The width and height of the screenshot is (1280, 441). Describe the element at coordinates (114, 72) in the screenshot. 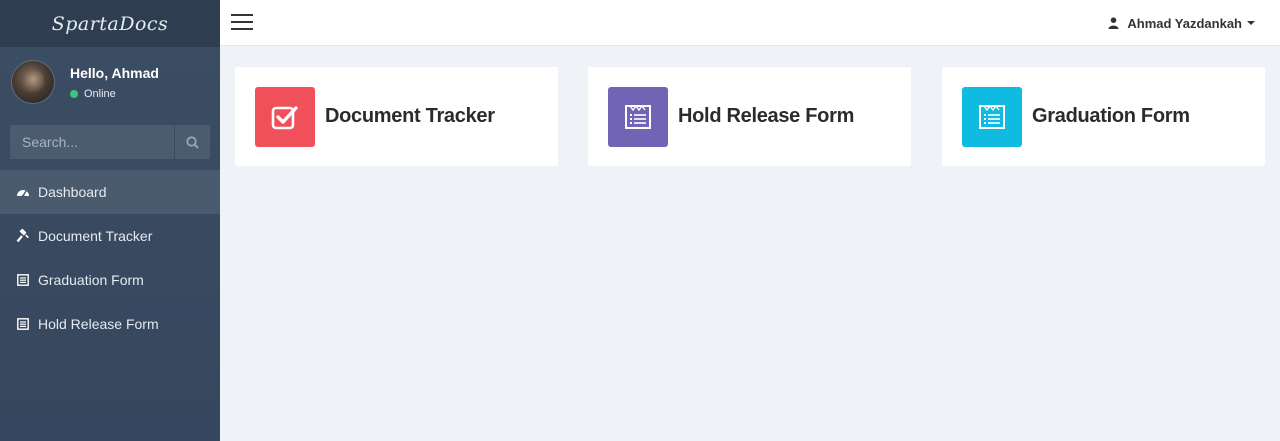

I see `user-greeting: Hello, Ahmad` at that location.